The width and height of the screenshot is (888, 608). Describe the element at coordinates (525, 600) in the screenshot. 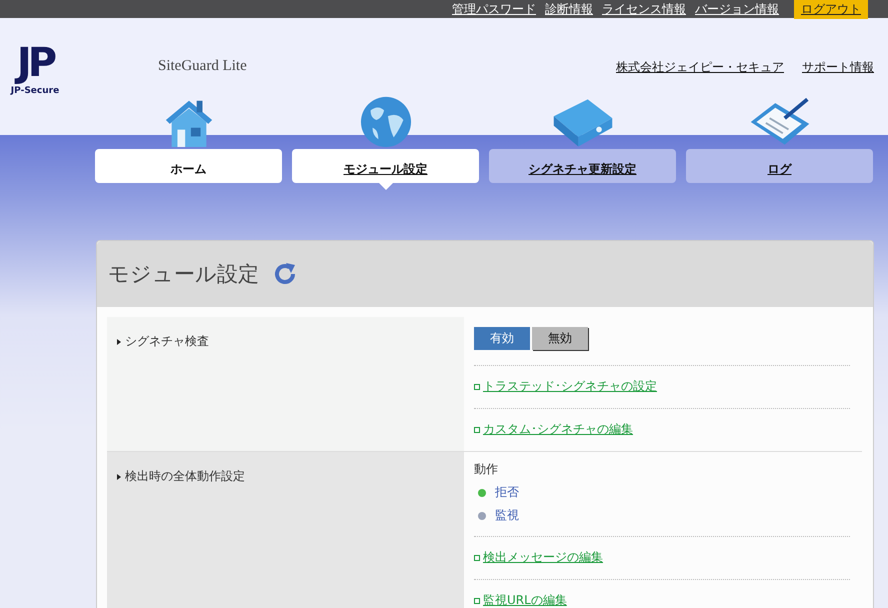

I see `settings-link: 監視URLの編集` at that location.